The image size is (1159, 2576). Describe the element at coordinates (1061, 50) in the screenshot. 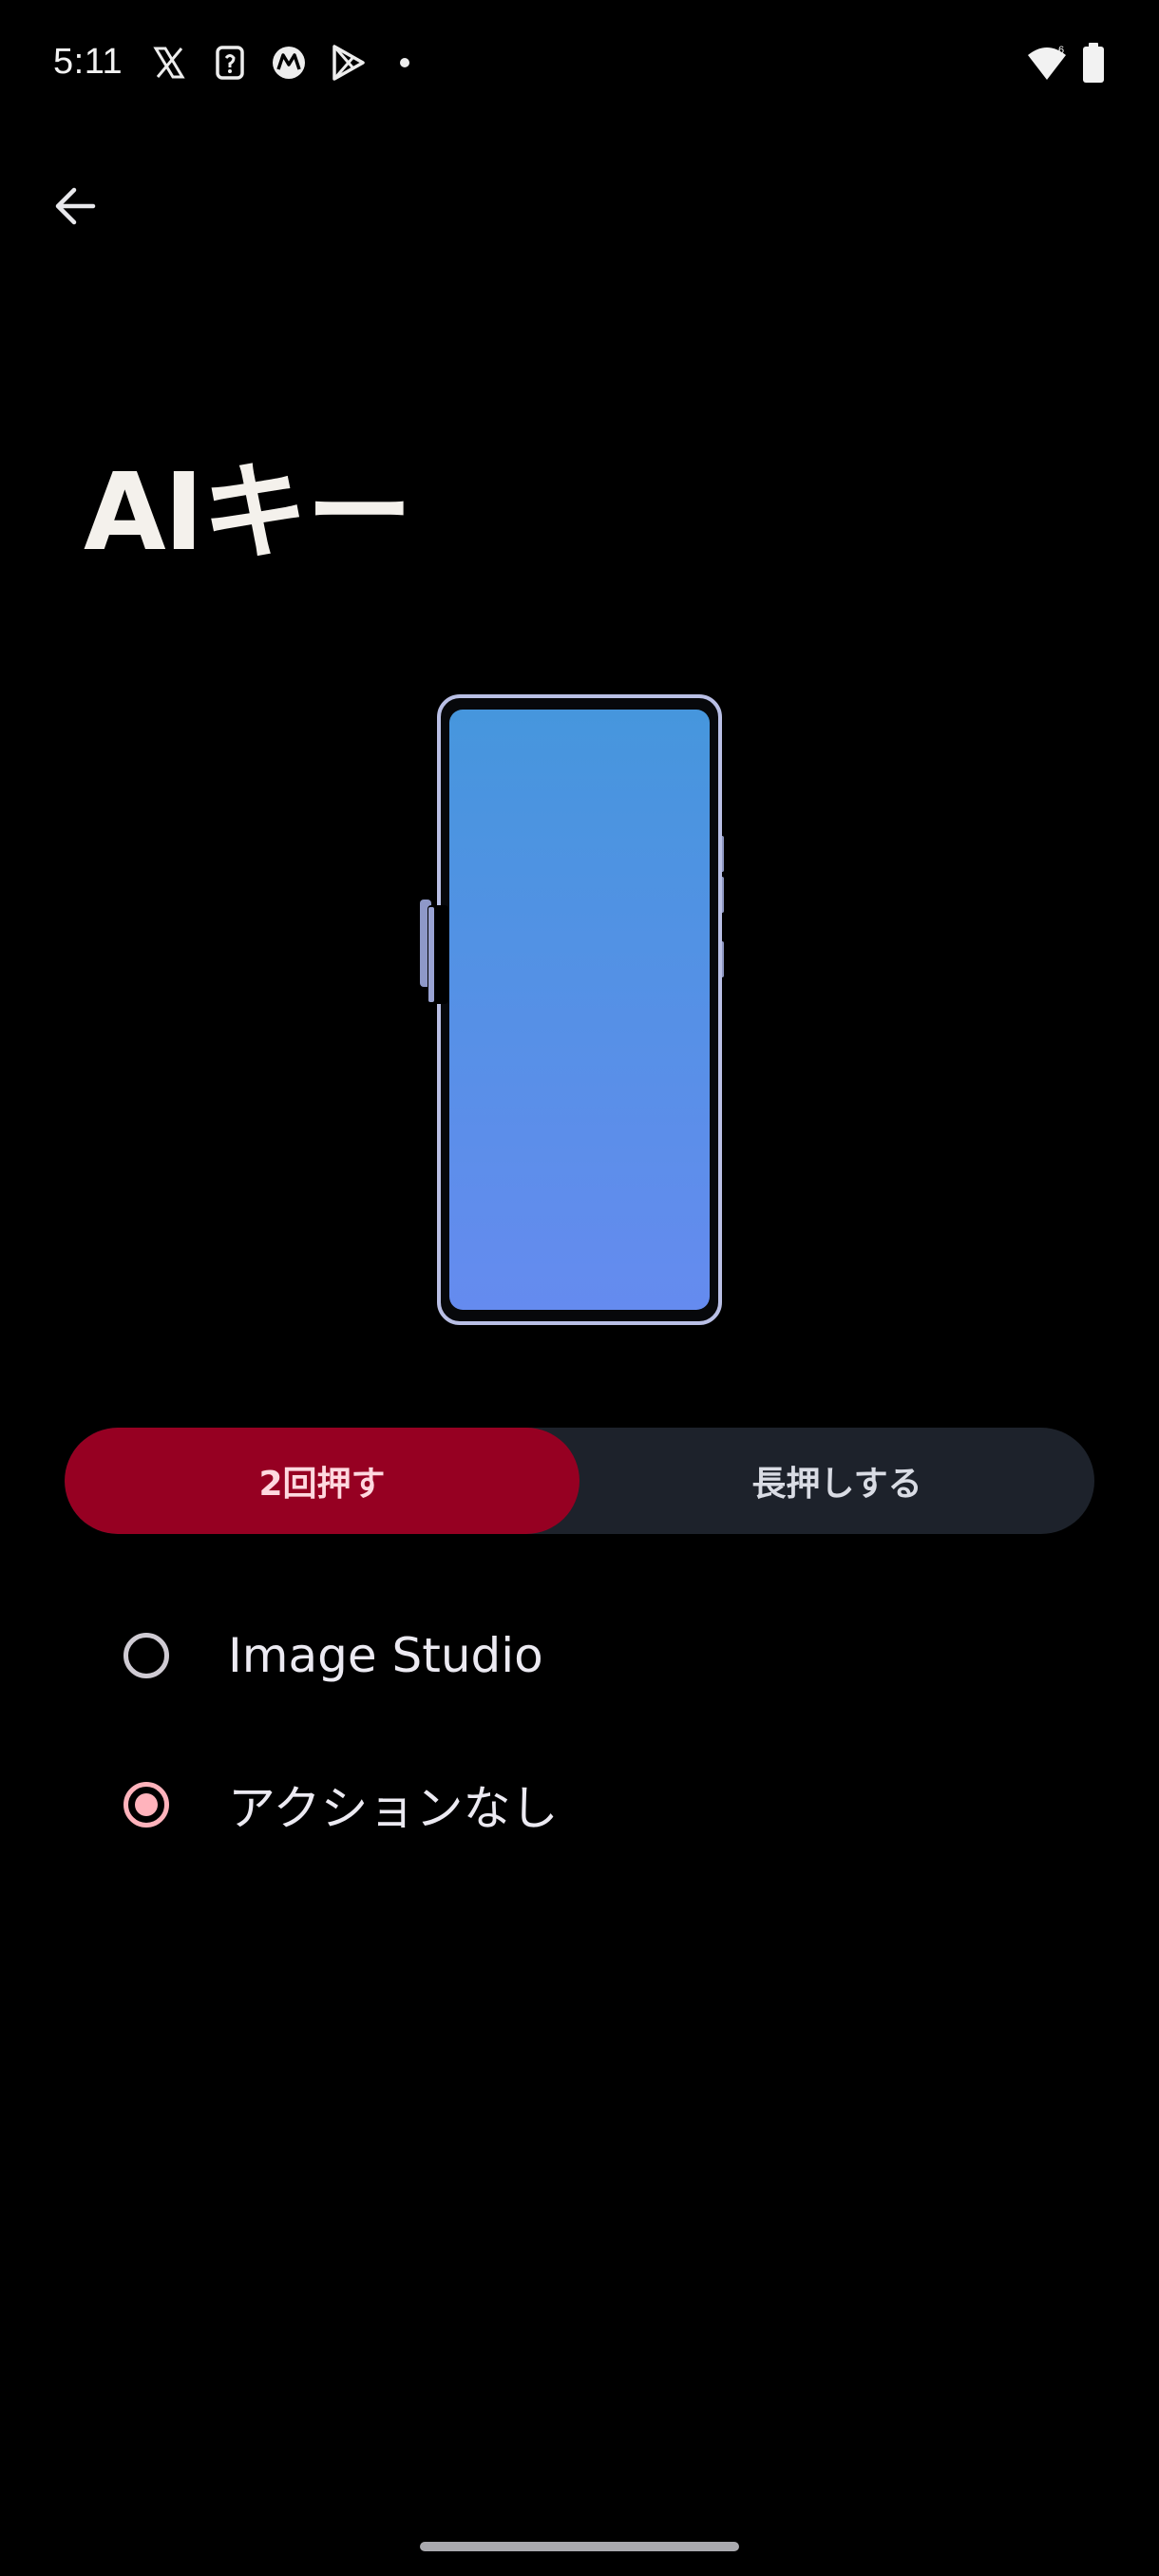

I see `svg-text: 6` at that location.